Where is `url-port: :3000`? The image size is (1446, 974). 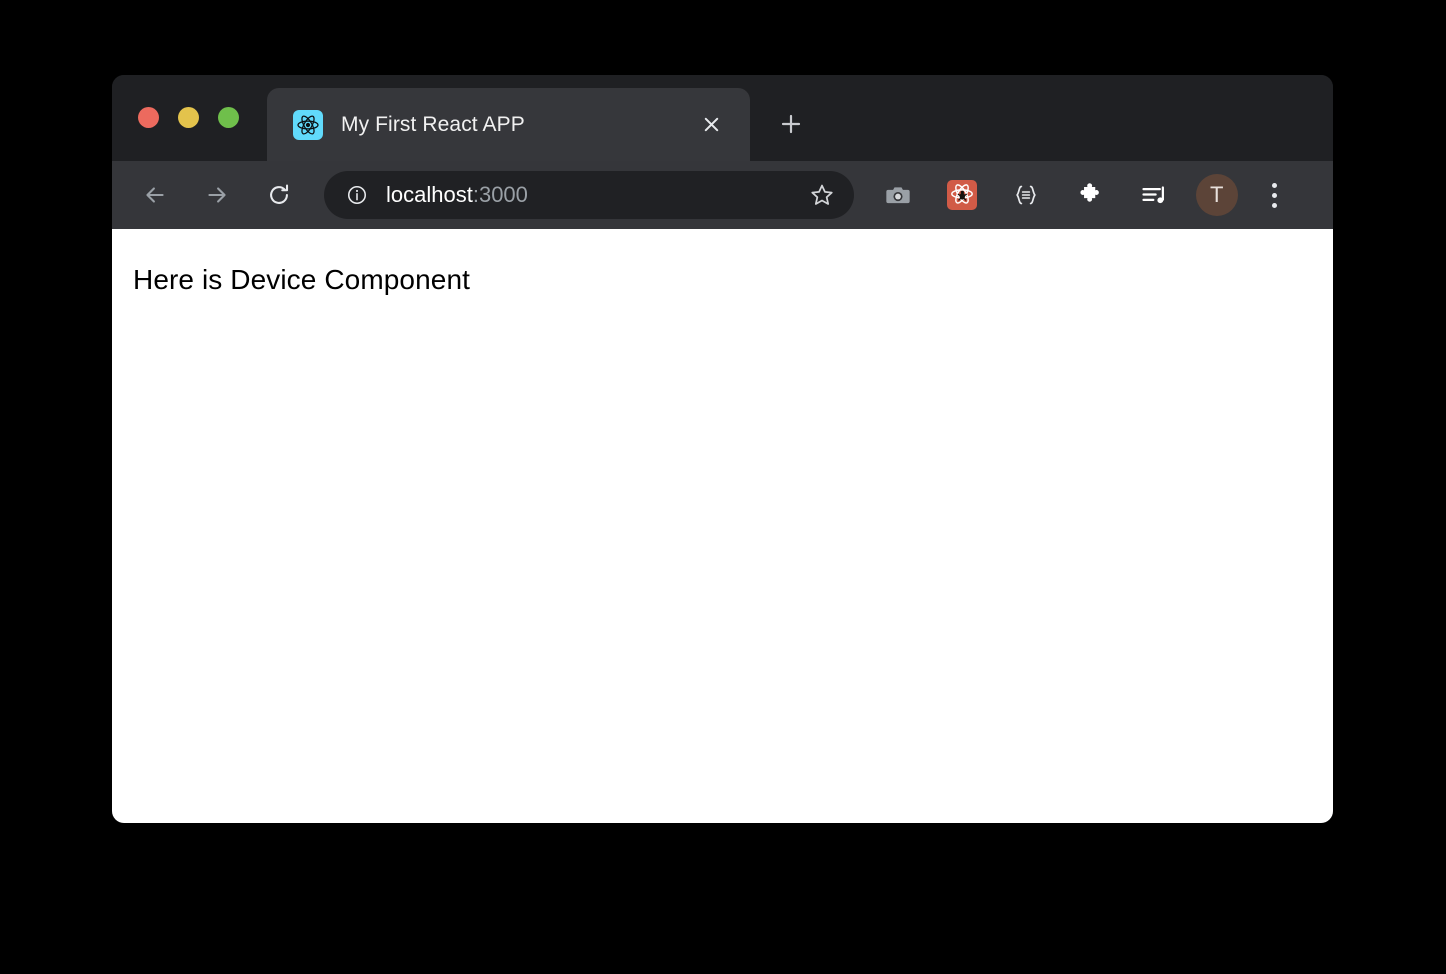
url-port: :3000 is located at coordinates (500, 194).